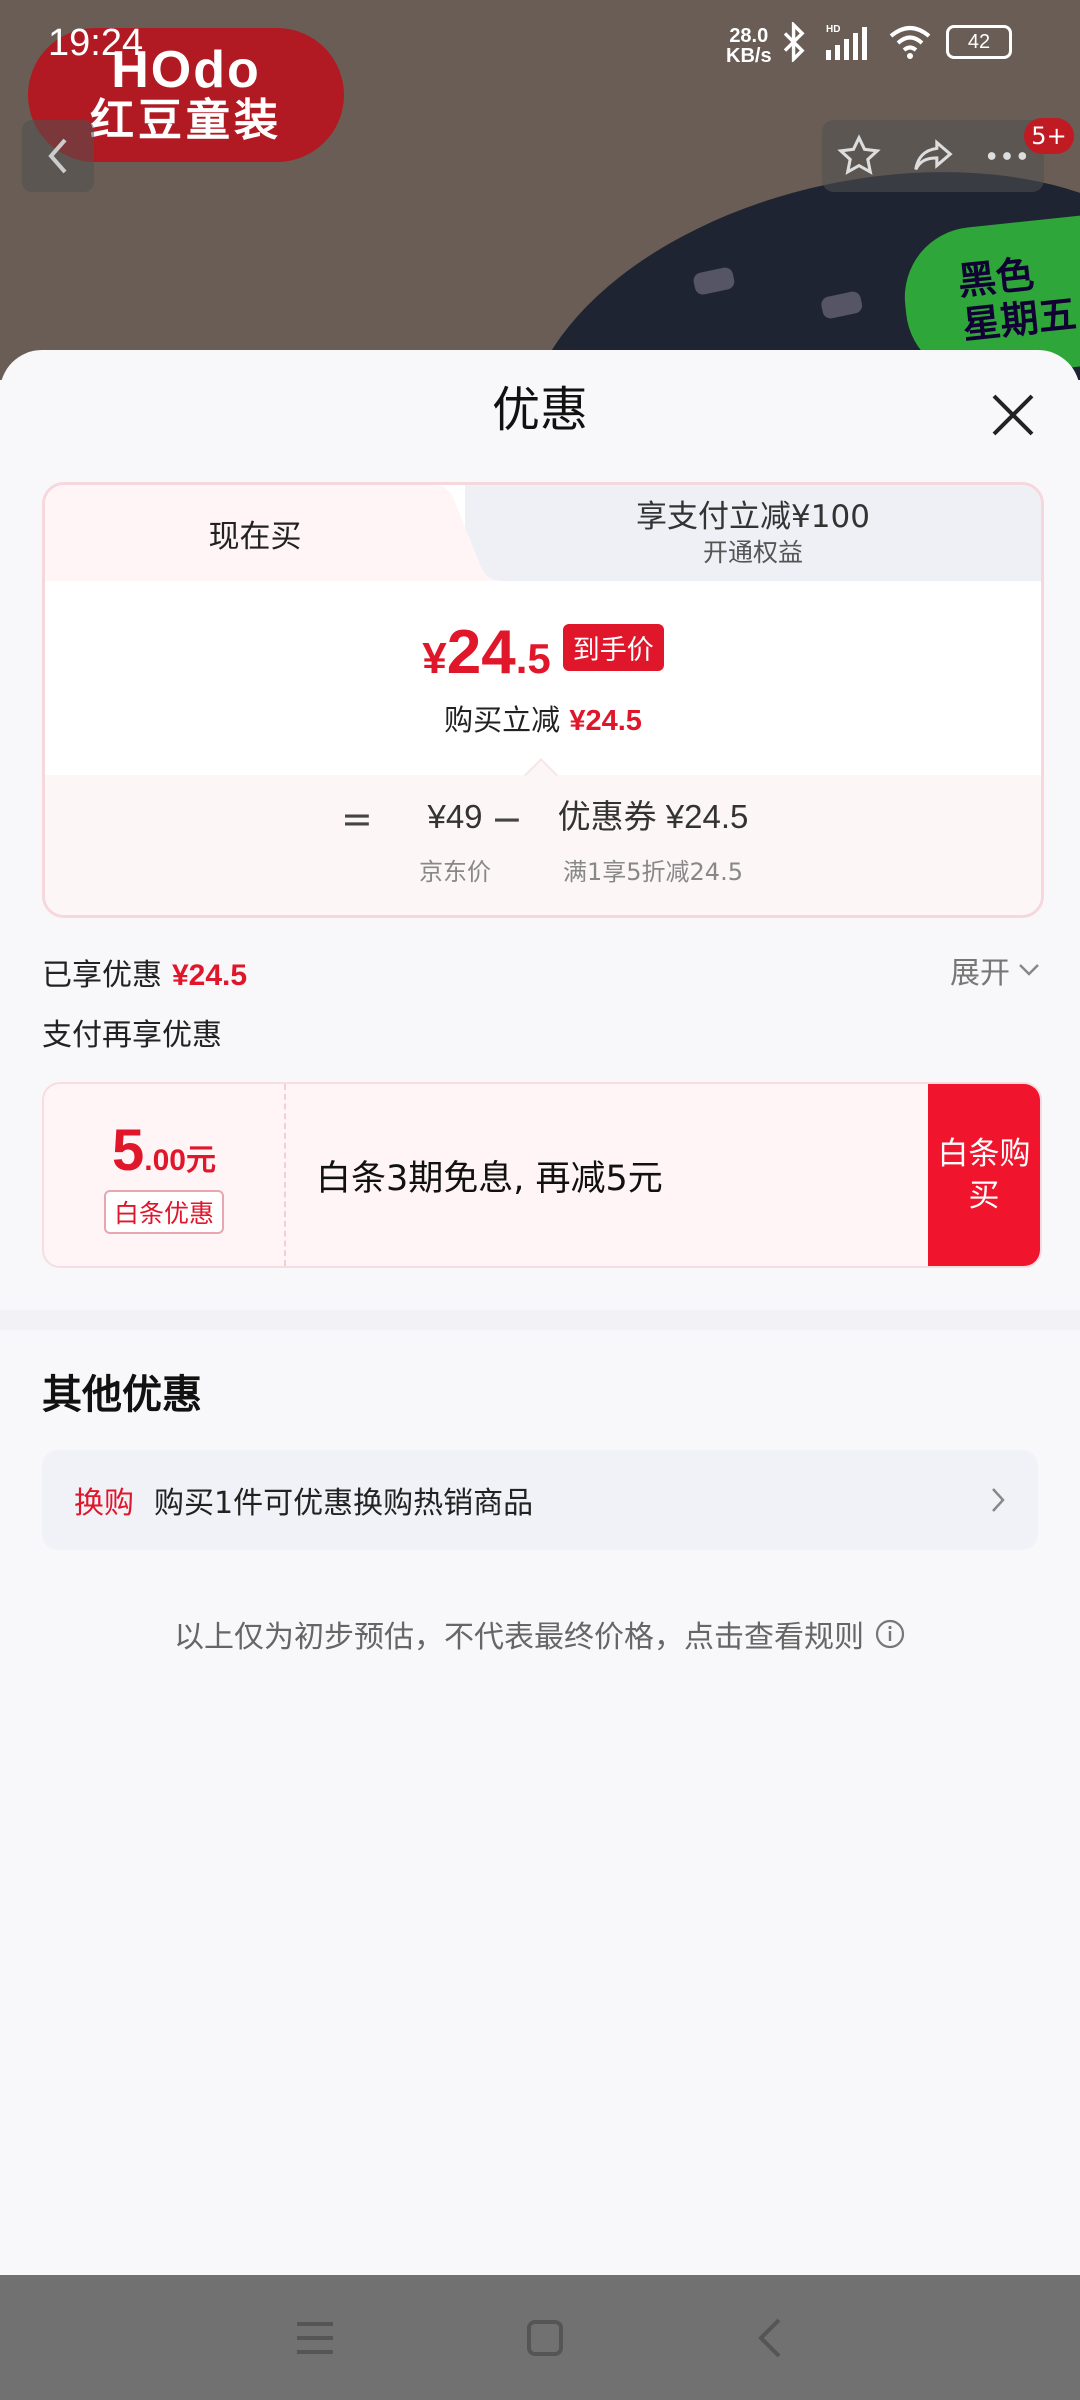 Image resolution: width=1080 pixels, height=2400 pixels. What do you see at coordinates (163, 1211) in the screenshot?
I see `baitiao-tag: 白条优惠` at bounding box center [163, 1211].